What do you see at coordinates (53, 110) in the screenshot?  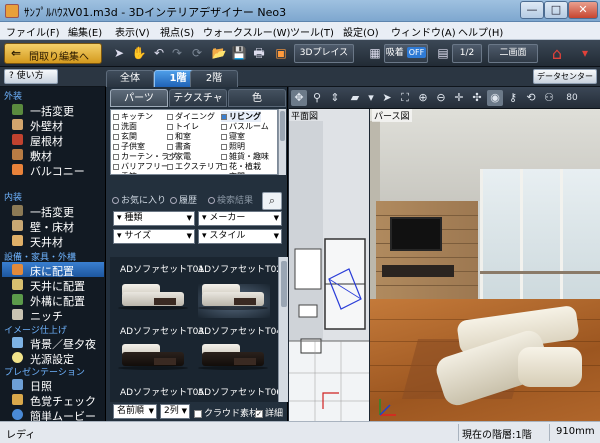 I see `sidebar-item-exterior-bulk: 一括変更` at bounding box center [53, 110].